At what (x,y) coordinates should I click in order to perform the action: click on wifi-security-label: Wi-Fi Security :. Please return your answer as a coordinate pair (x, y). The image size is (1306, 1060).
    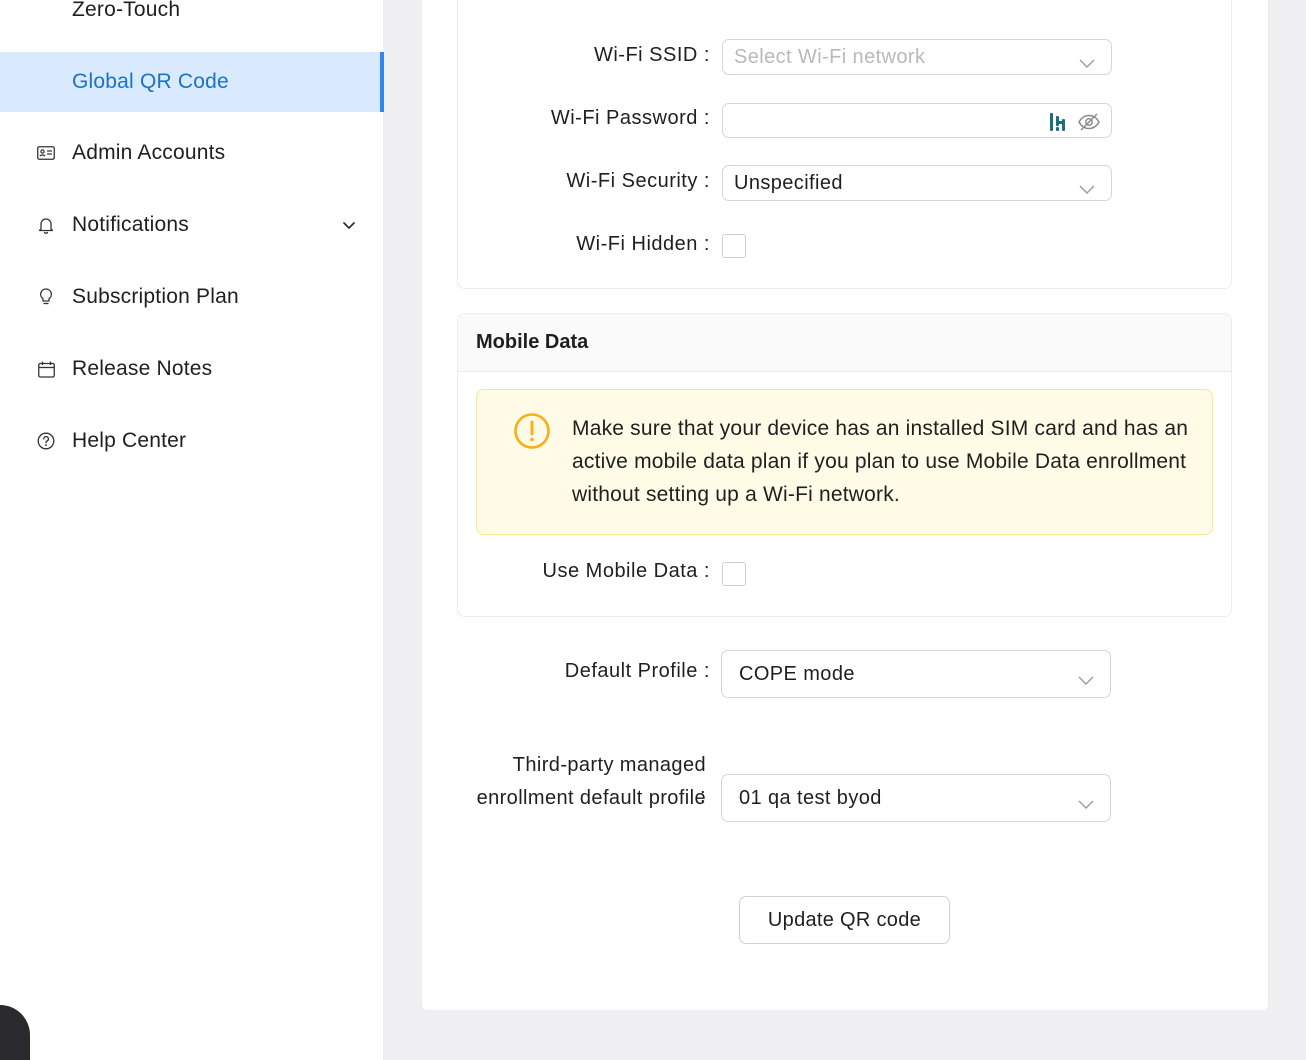
    Looking at the image, I should click on (638, 181).